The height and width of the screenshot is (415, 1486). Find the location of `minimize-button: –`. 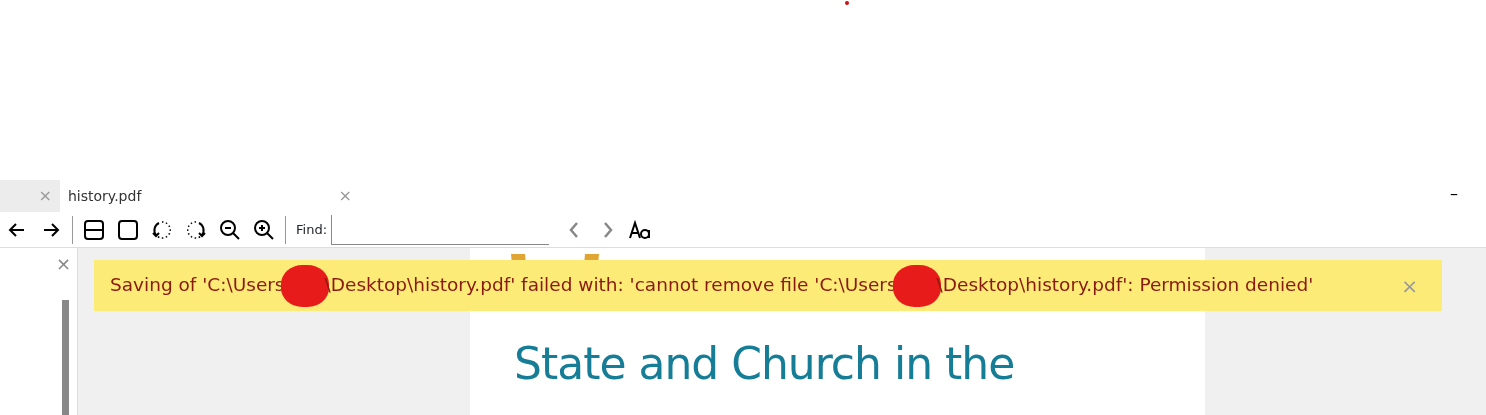

minimize-button: – is located at coordinates (1454, 194).